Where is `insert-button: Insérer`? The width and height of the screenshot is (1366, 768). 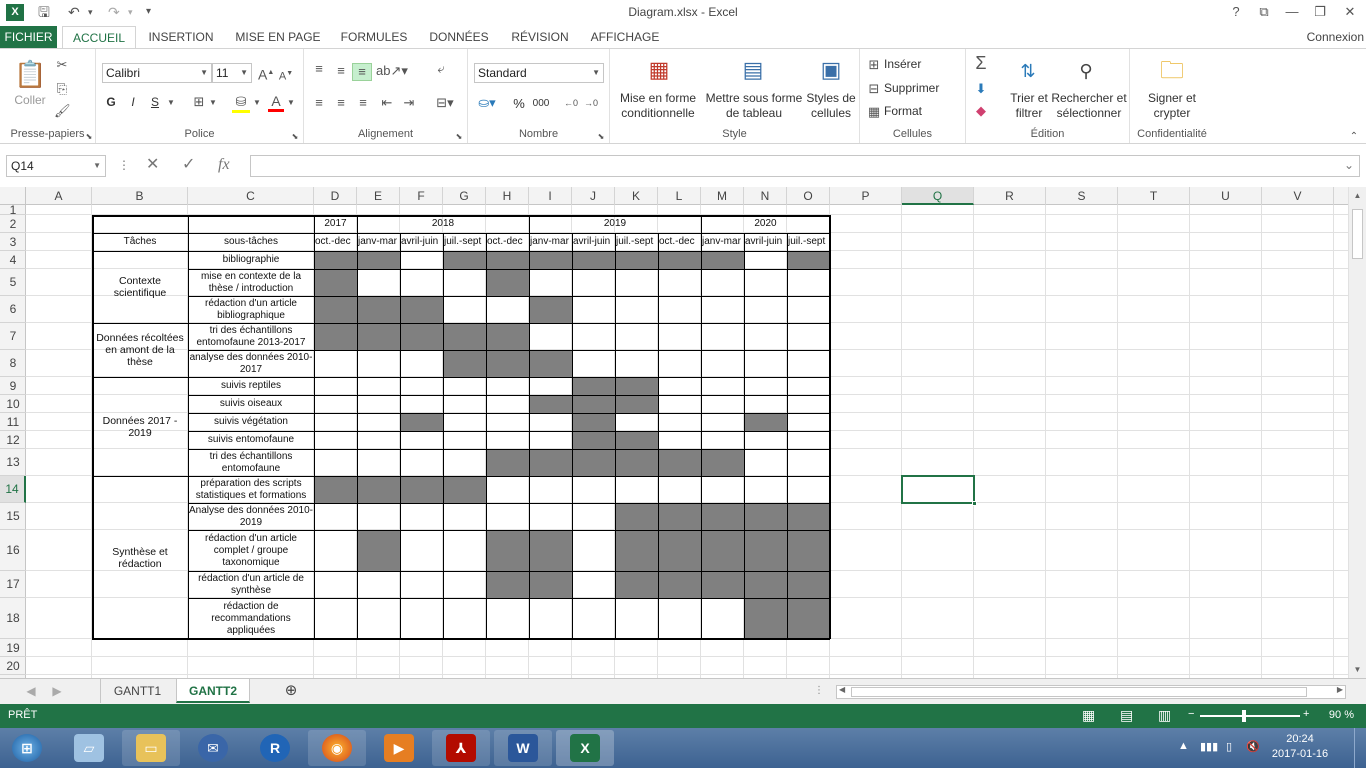
insert-button: Insérer is located at coordinates (919, 64).